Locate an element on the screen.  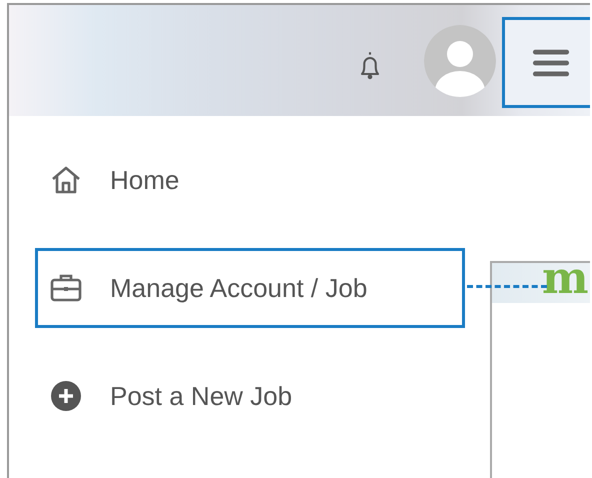
logo-text: m is located at coordinates (565, 279).